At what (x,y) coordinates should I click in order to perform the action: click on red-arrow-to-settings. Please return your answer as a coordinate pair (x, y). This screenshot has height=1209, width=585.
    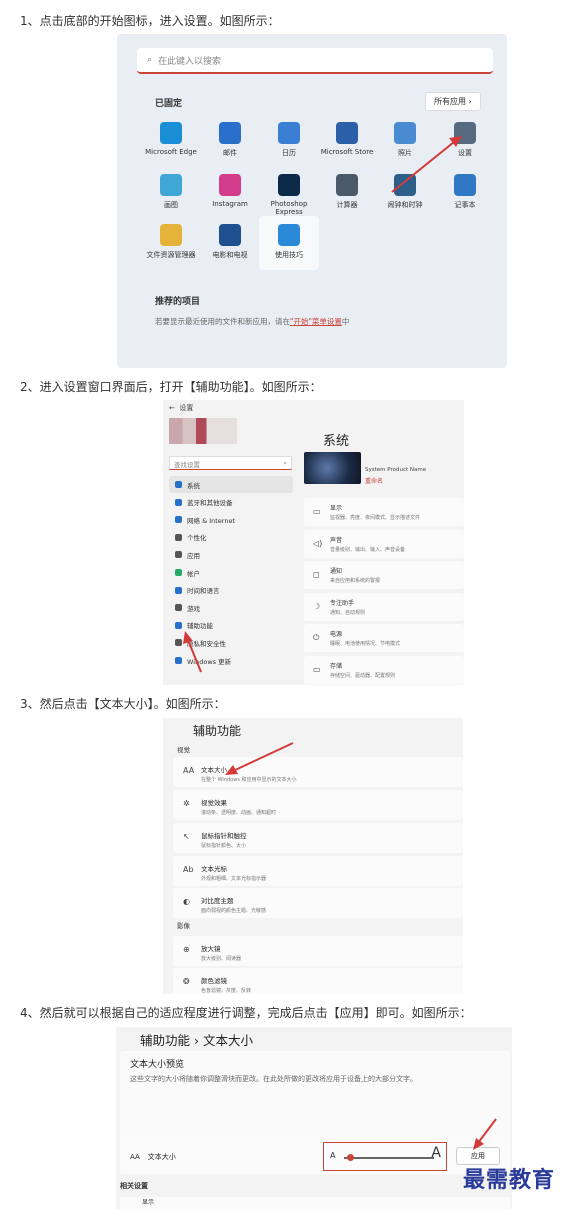
    Looking at the image, I should click on (426, 164).